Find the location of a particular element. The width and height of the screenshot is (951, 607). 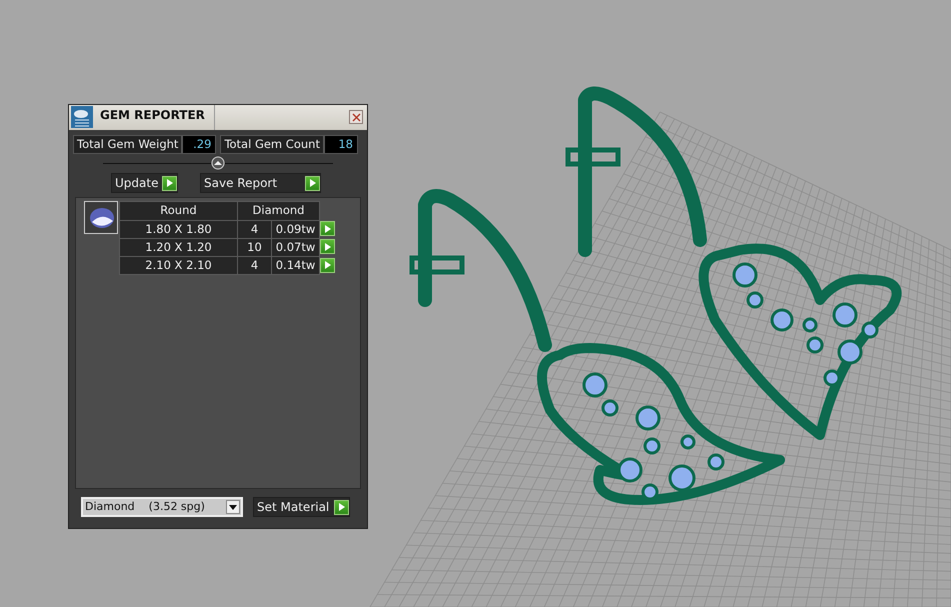

window-title: GEM REPORTER is located at coordinates (155, 117).